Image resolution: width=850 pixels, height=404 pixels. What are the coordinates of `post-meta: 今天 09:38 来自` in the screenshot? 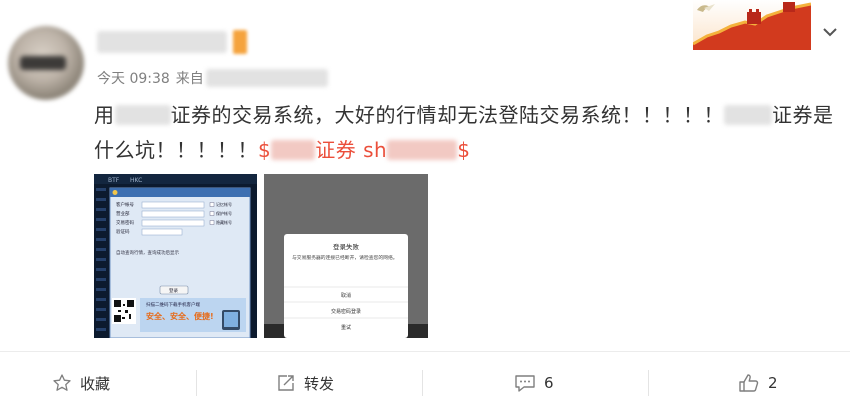 It's located at (212, 78).